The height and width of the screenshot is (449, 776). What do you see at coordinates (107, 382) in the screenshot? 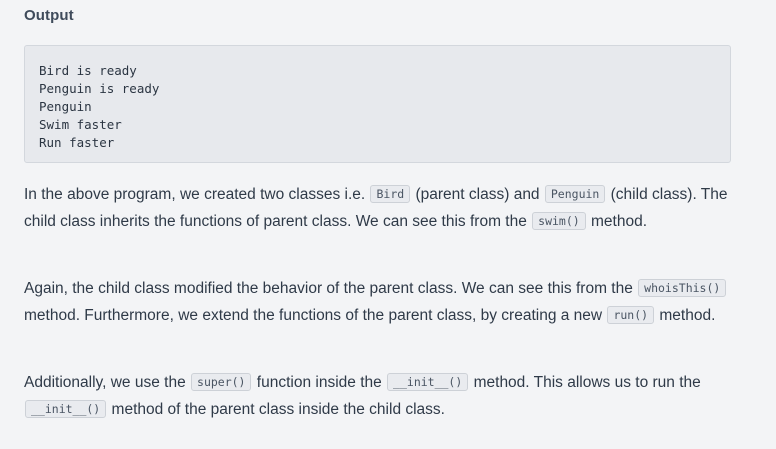
I see `paragraph-text: Additionally, we use the` at bounding box center [107, 382].